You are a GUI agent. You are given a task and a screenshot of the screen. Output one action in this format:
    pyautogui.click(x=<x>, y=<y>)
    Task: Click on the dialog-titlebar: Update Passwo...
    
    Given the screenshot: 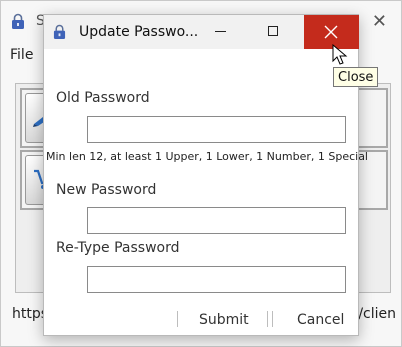 What is the action you would take?
    pyautogui.click(x=201, y=32)
    